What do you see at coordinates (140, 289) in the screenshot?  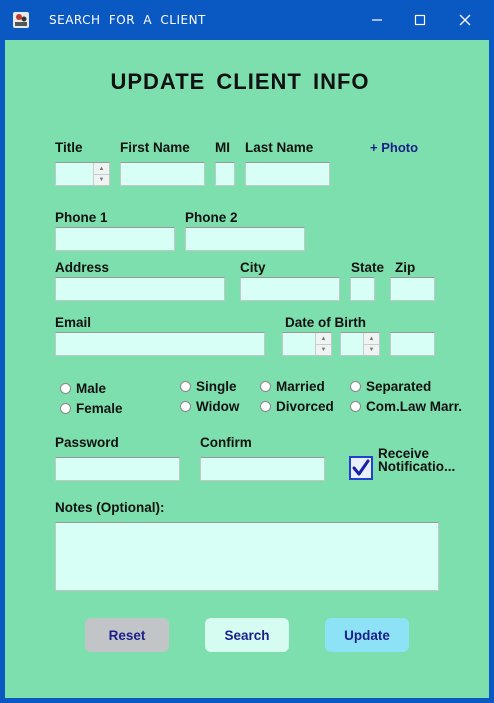 I see `address-field` at bounding box center [140, 289].